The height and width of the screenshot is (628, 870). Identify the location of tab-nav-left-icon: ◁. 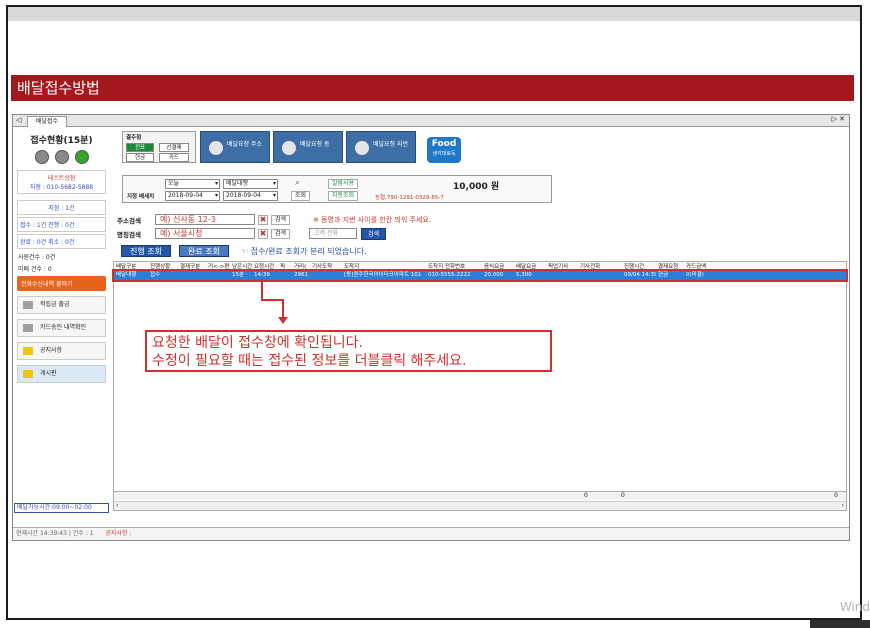
(18, 120).